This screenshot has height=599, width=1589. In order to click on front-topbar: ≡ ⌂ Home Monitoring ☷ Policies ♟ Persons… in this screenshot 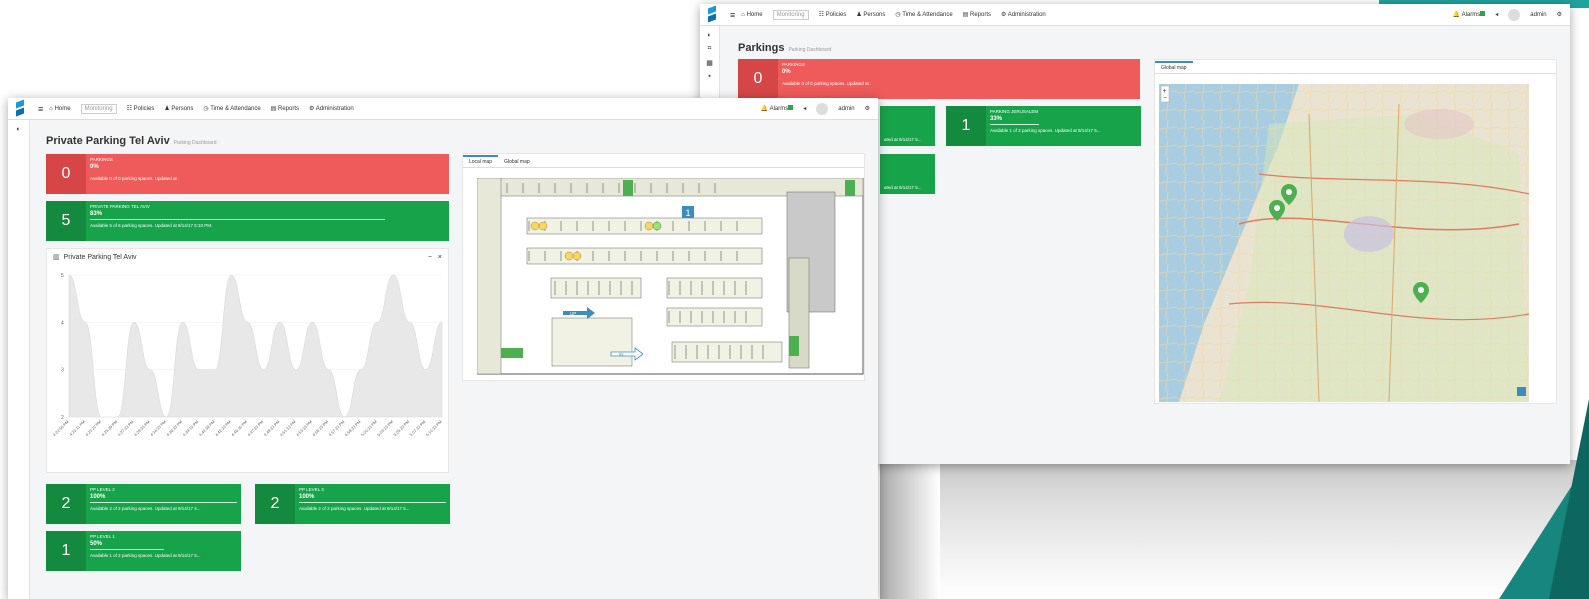, I will do `click(443, 109)`.